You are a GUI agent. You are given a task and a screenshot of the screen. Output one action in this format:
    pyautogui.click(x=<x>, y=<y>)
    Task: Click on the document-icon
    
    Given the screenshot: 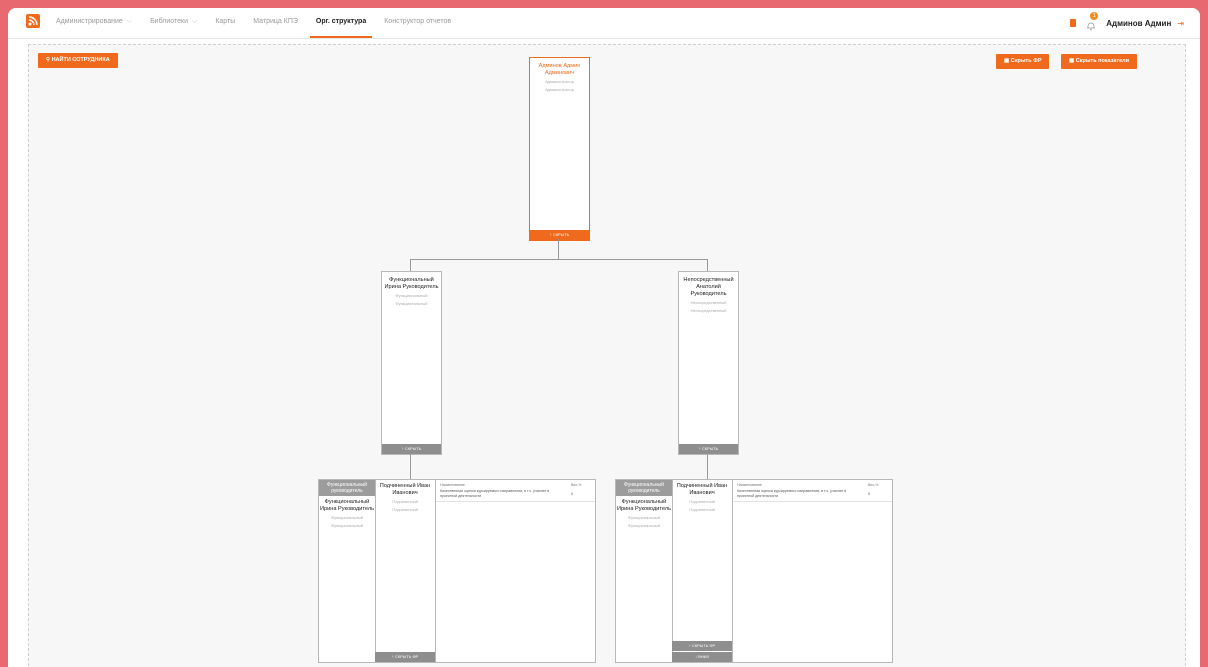 What is the action you would take?
    pyautogui.click(x=1073, y=23)
    